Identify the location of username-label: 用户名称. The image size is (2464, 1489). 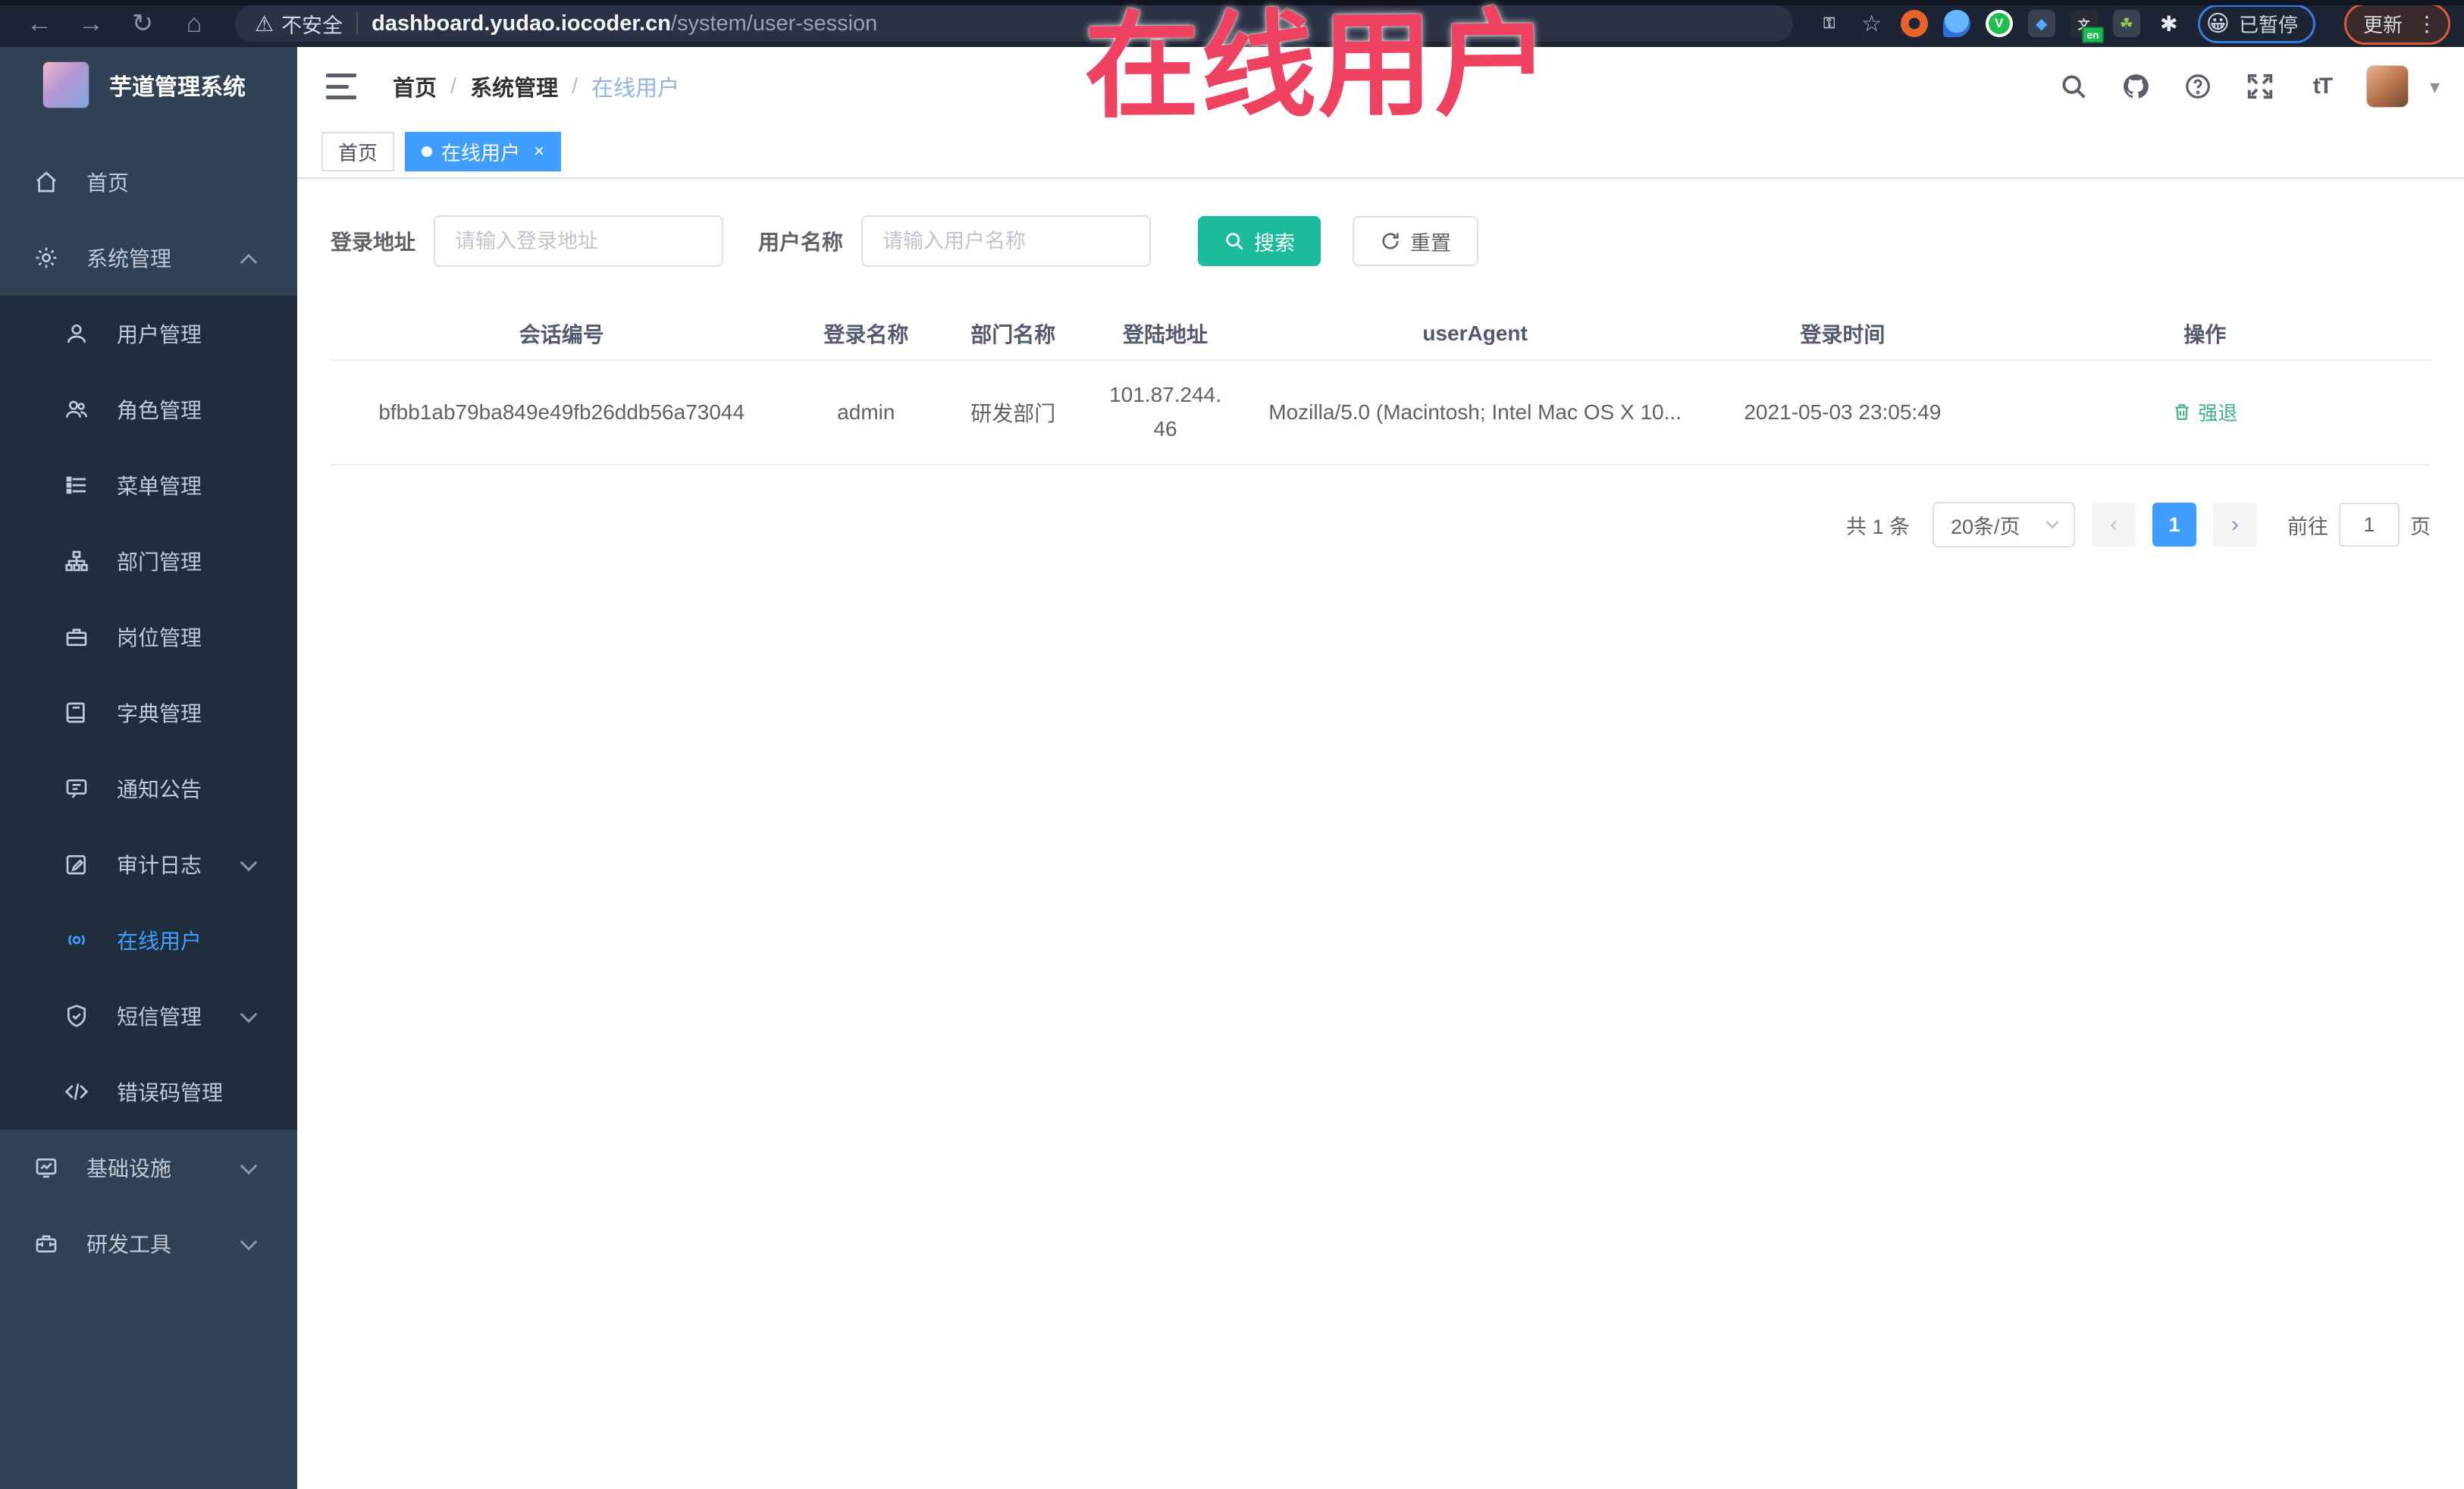
(801, 242).